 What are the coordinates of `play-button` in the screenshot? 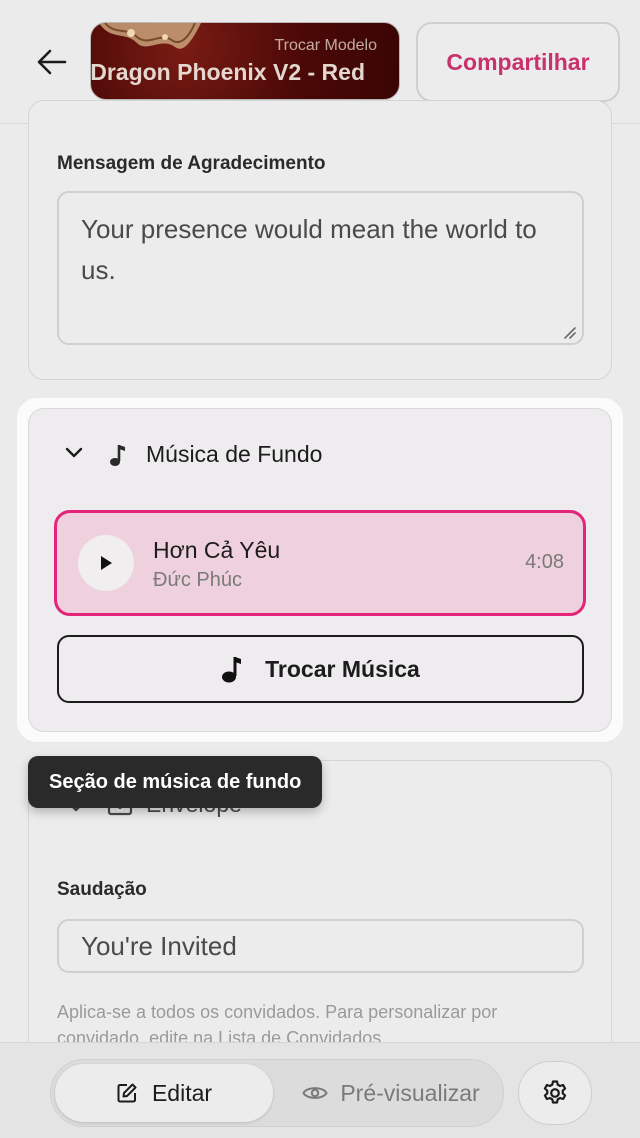 It's located at (106, 563).